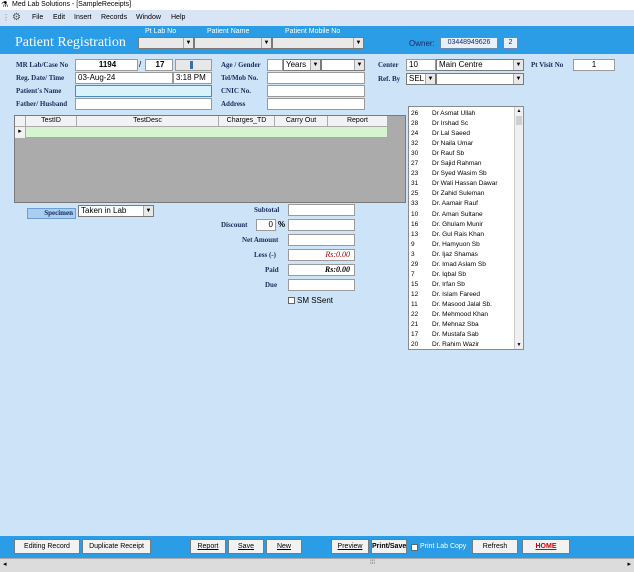 The image size is (634, 572). I want to click on doctor-id: 33, so click(415, 204).